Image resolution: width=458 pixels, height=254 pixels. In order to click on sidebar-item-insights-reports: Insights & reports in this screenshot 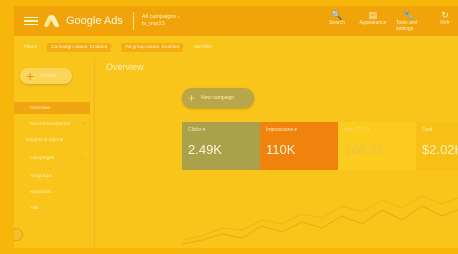, I will do `click(52, 140)`.